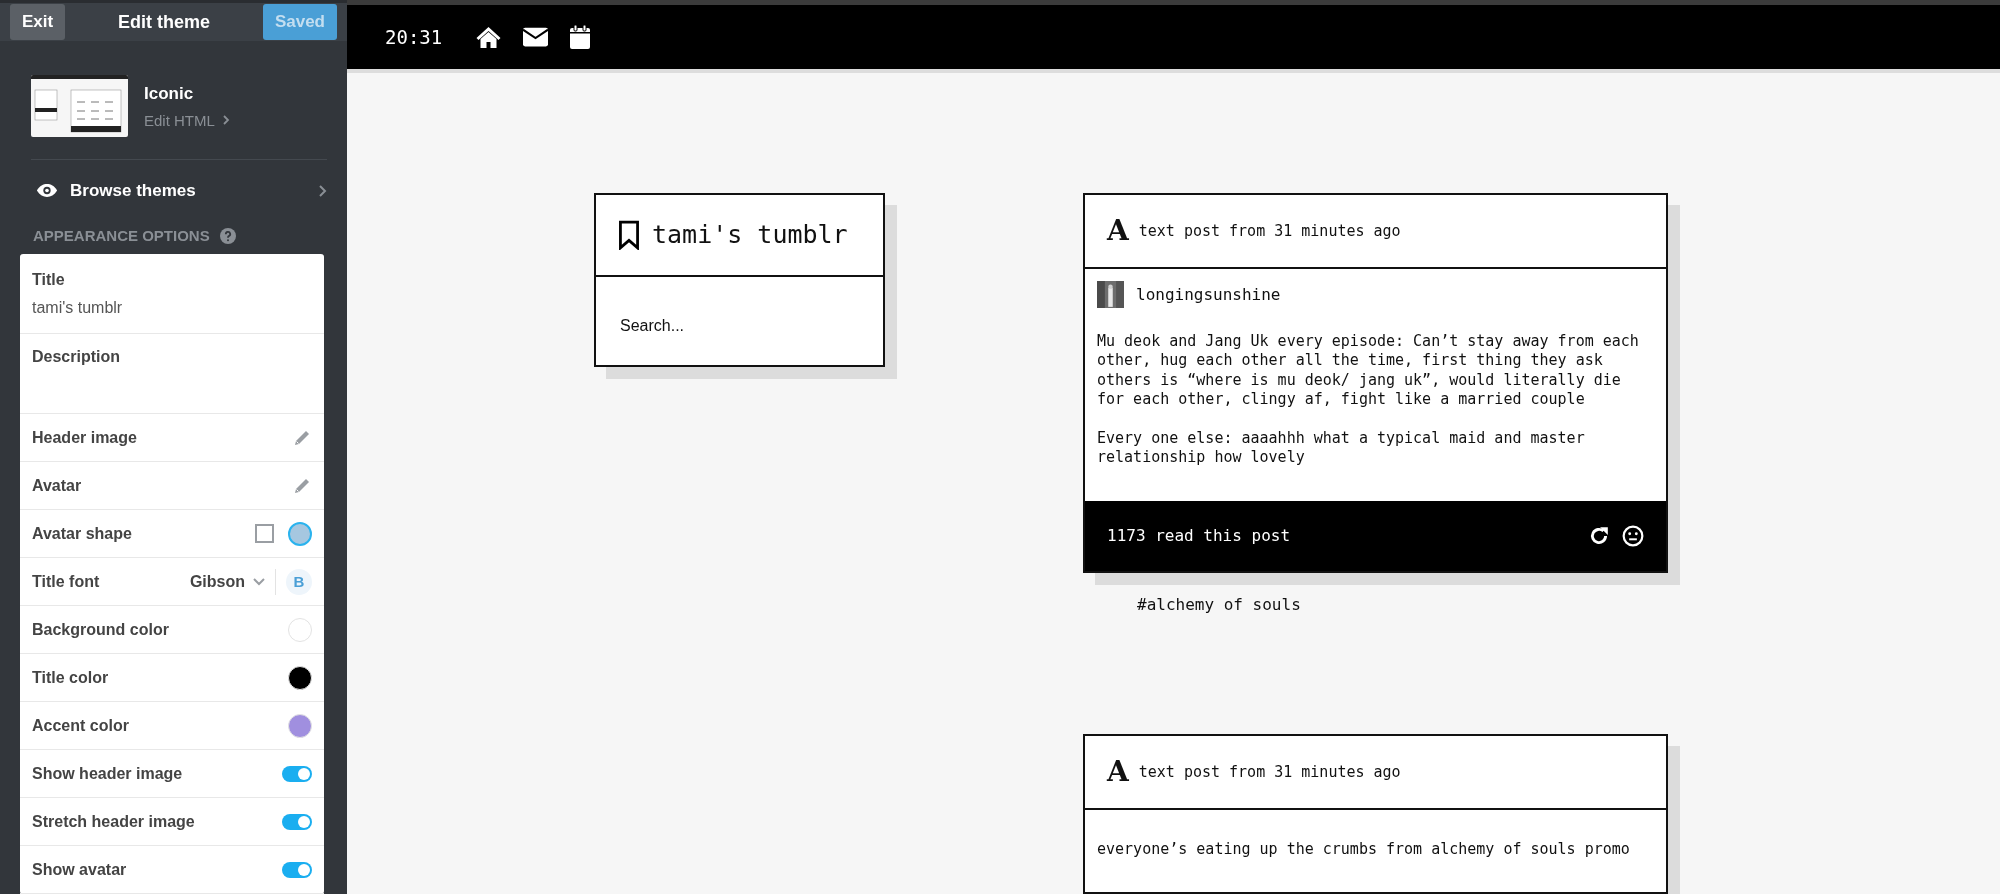 The height and width of the screenshot is (894, 2000). What do you see at coordinates (536, 36) in the screenshot?
I see `mail-icon` at bounding box center [536, 36].